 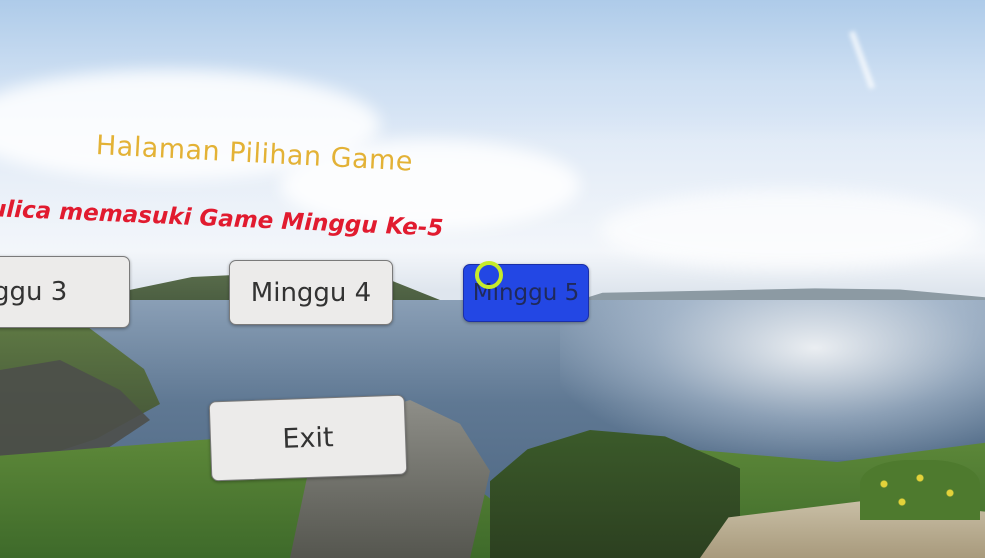 I want to click on cloud, so click(x=790, y=230).